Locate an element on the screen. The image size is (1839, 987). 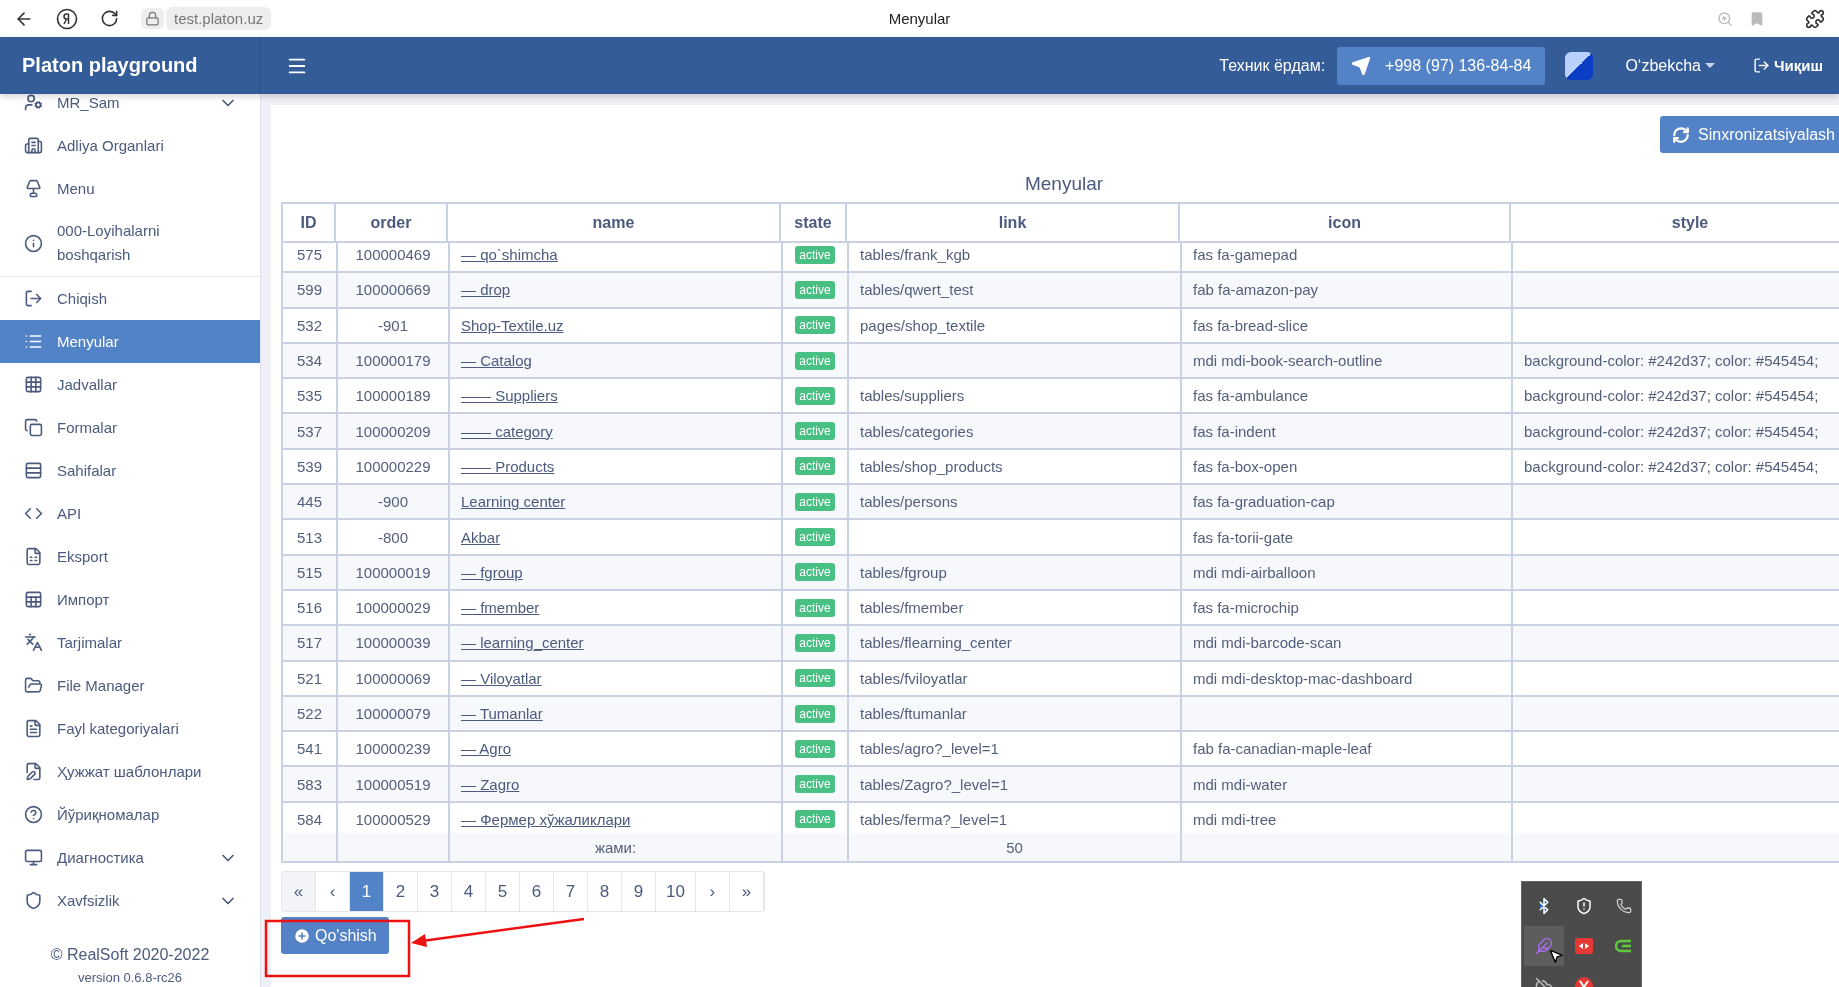
menu-link: Learning center is located at coordinates (513, 502).